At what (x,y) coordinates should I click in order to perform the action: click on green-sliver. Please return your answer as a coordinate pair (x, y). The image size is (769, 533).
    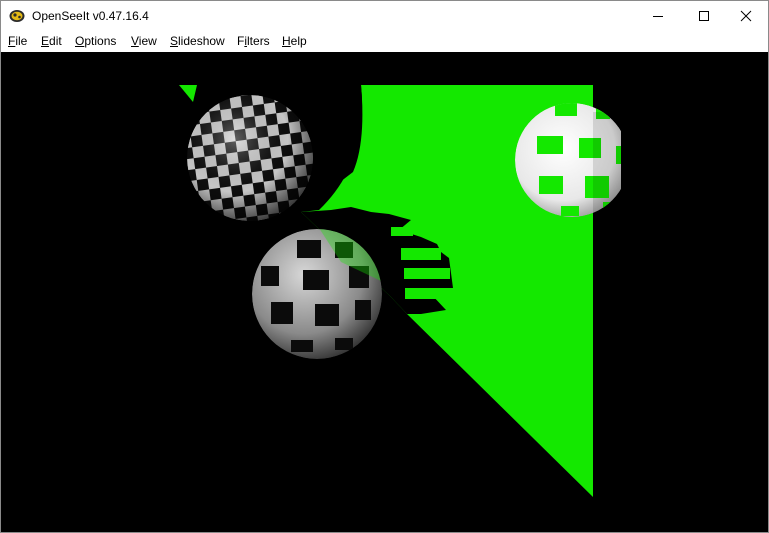
    Looking at the image, I should click on (188, 93).